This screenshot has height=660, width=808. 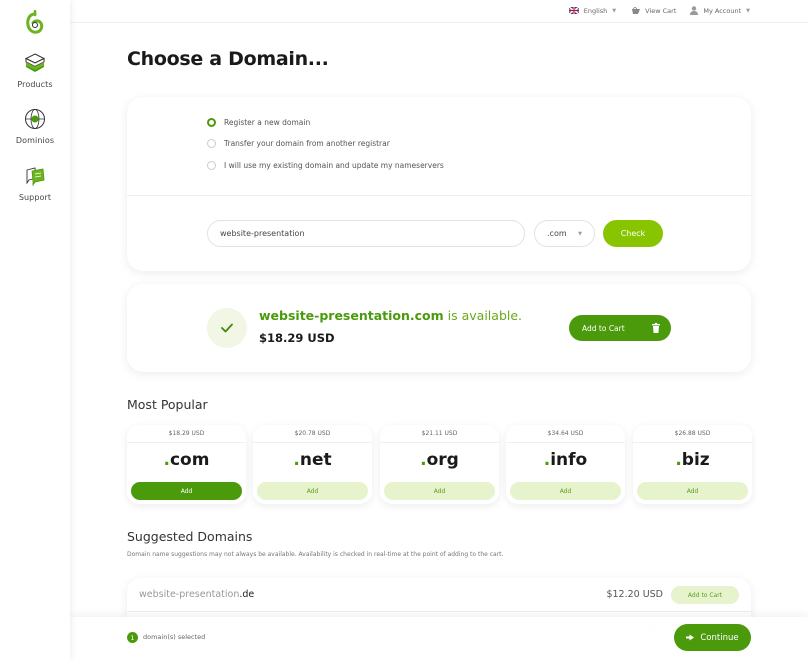 I want to click on domain-base: website-presentation, so click(x=189, y=594).